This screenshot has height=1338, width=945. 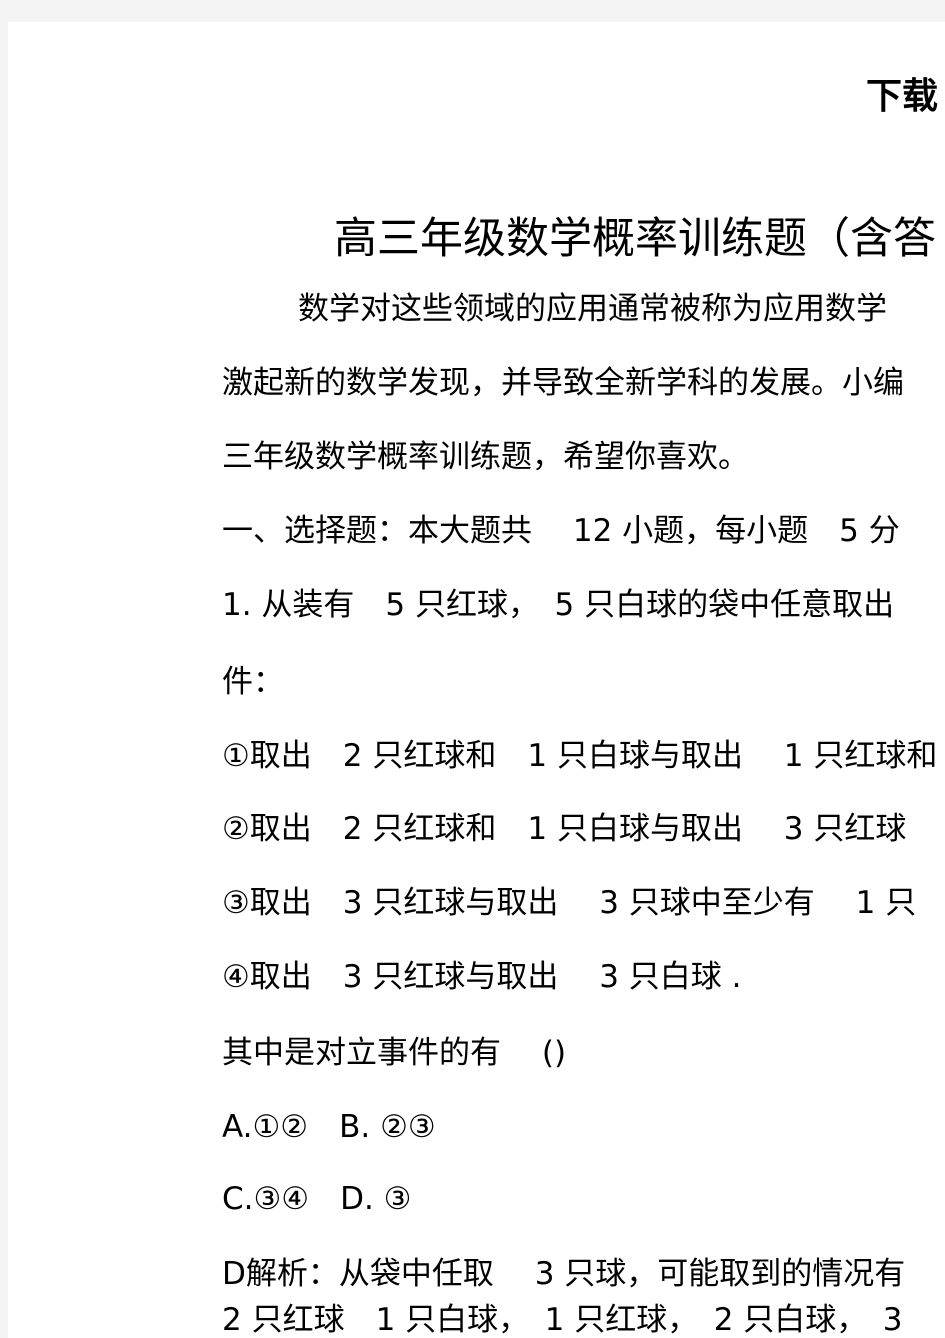 What do you see at coordinates (563, 383) in the screenshot?
I see `paragraph-line: 激起新的数学发现，并导致全新学科的发展。小编` at bounding box center [563, 383].